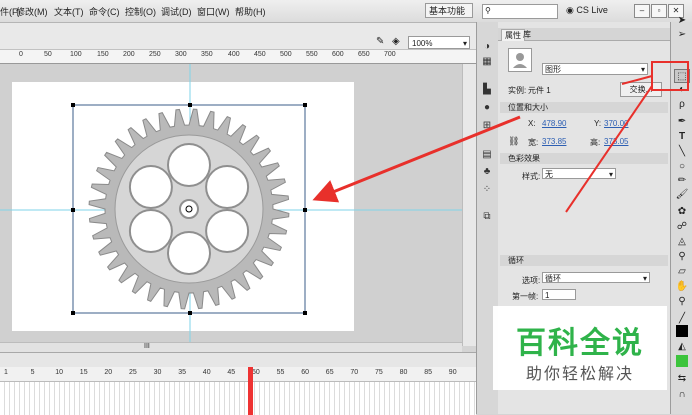  I want to click on watermark-title: 百科全说, so click(580, 343).